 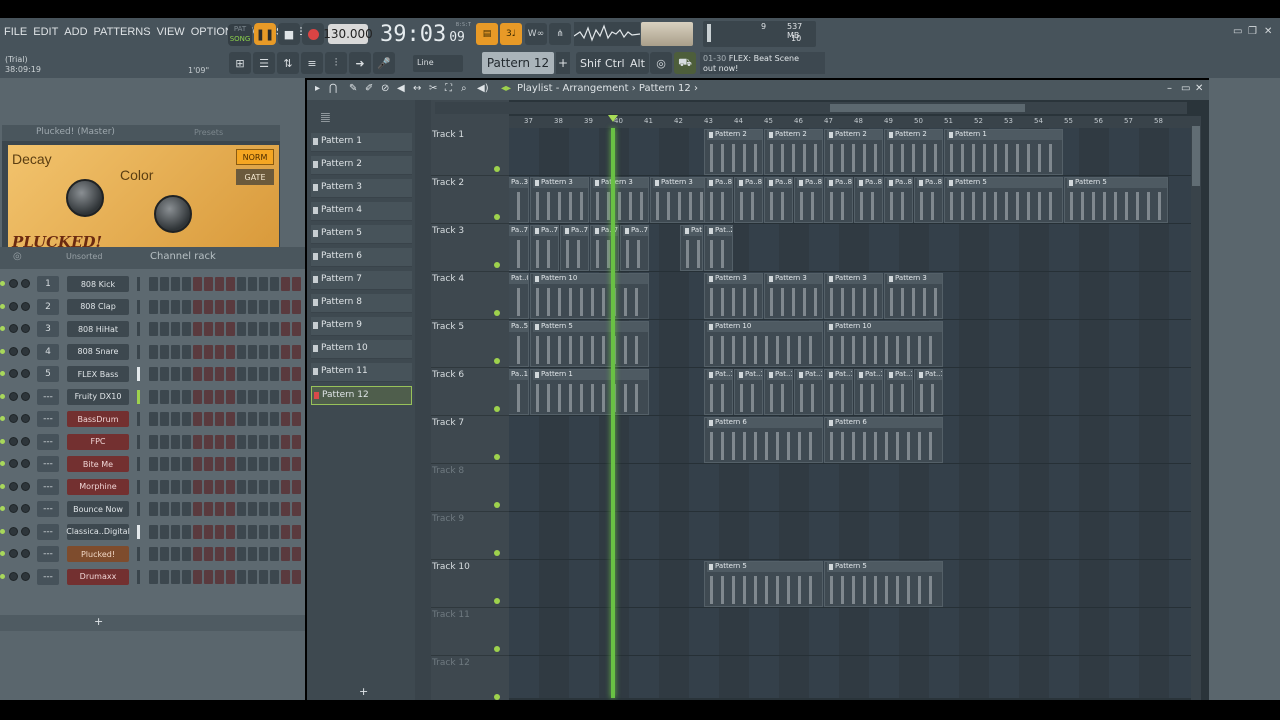 What do you see at coordinates (487, 34) in the screenshot?
I see `metronome-button: ▤` at bounding box center [487, 34].